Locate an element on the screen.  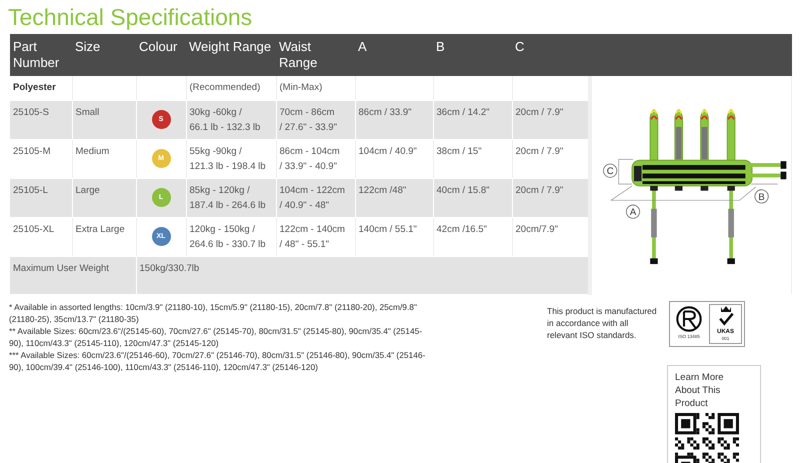
table-cell: 85kg - 120kg / 187.4 lb - 264.6 lb is located at coordinates (231, 197).